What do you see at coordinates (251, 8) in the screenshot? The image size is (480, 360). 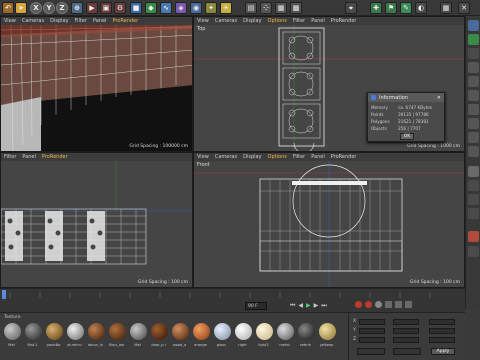 I see `model-mode-icon: ▤` at bounding box center [251, 8].